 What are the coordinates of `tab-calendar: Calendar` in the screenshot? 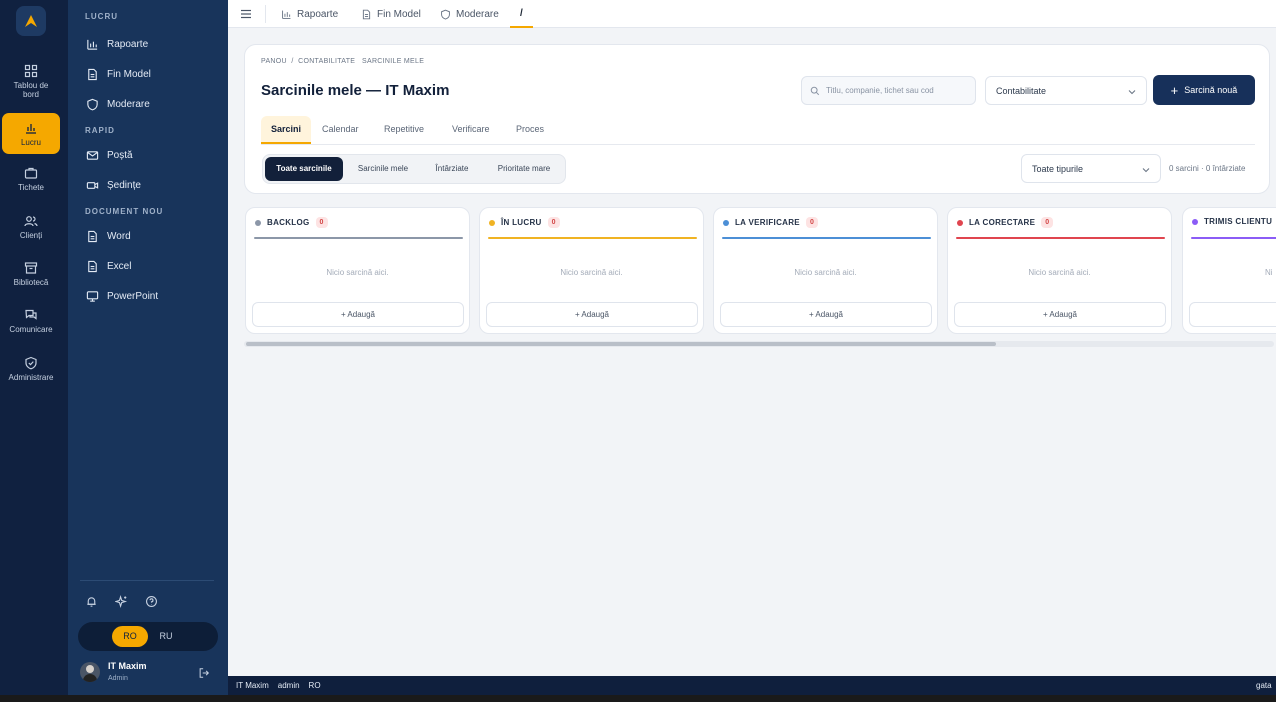 It's located at (340, 130).